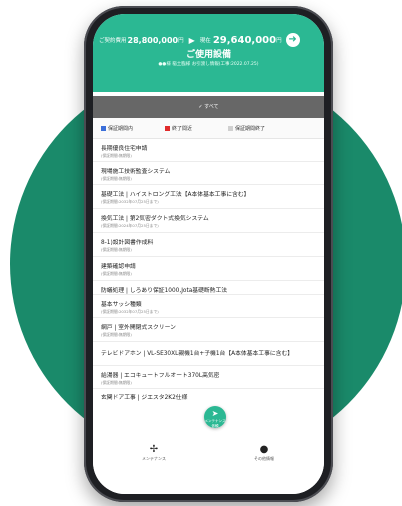  What do you see at coordinates (181, 41) in the screenshot?
I see `total-cost-unit: 円` at bounding box center [181, 41].